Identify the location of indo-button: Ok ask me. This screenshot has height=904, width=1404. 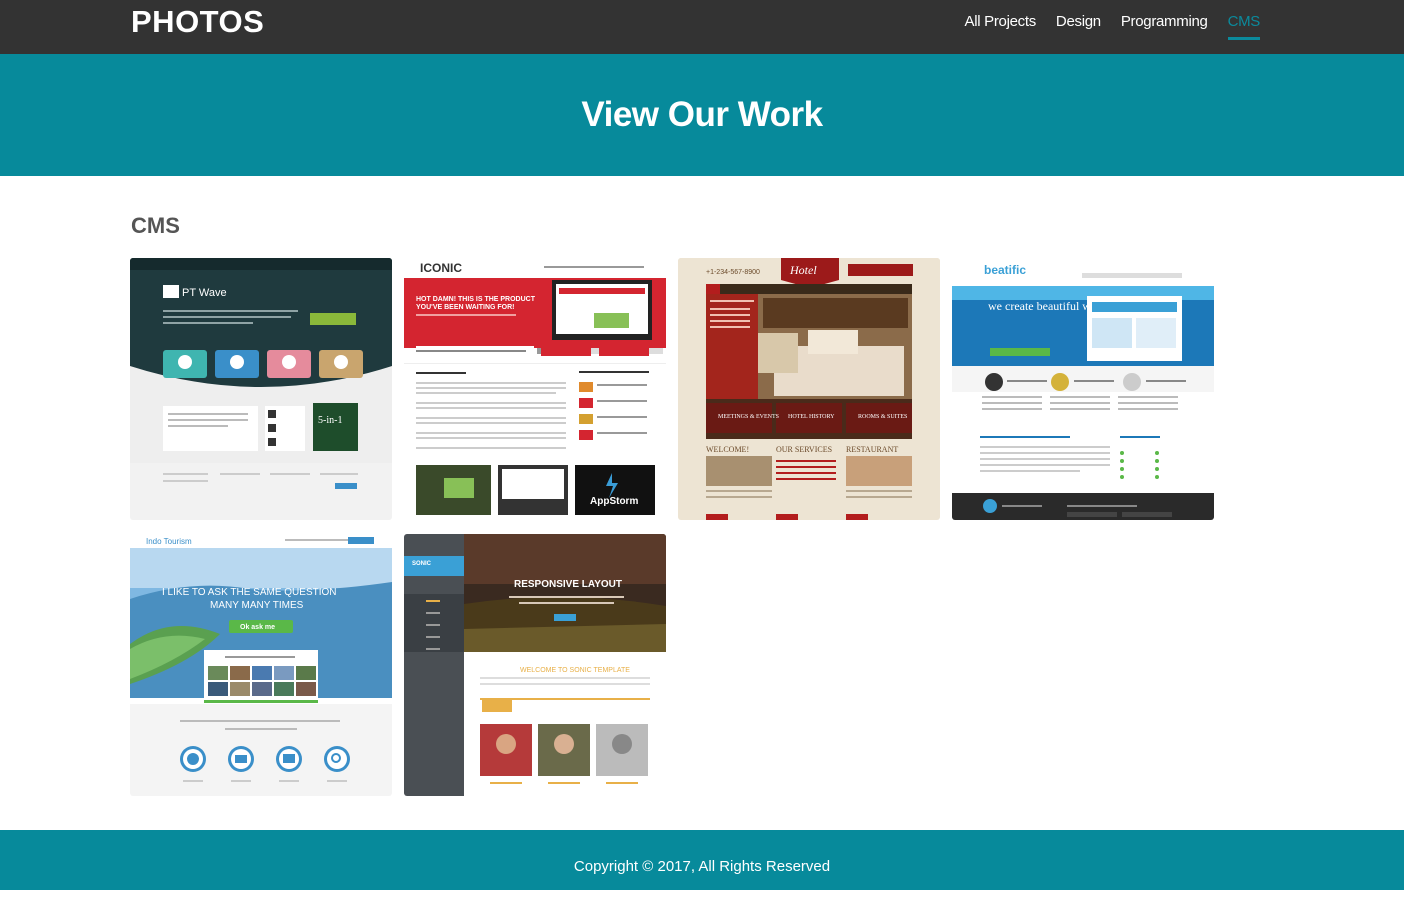
(257, 627).